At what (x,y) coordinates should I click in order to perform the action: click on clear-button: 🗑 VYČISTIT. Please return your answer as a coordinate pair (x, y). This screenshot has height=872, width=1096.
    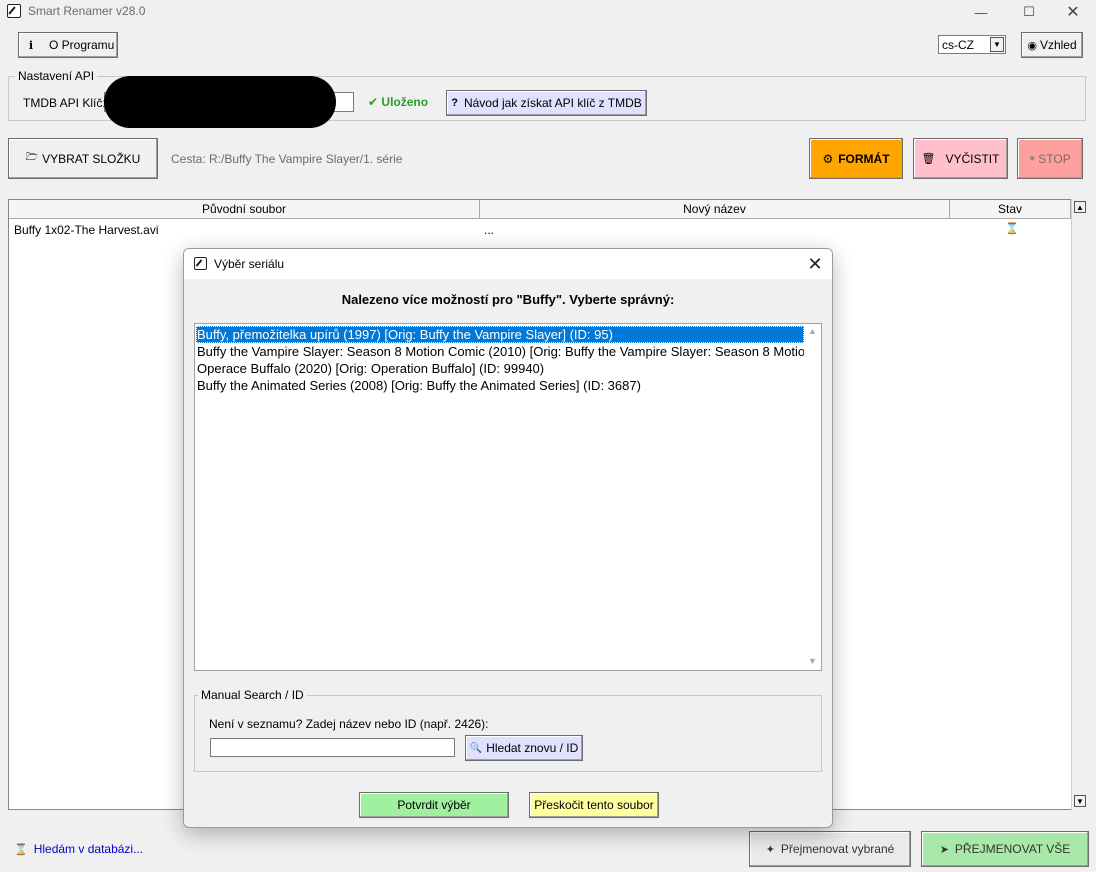
    Looking at the image, I should click on (960, 158).